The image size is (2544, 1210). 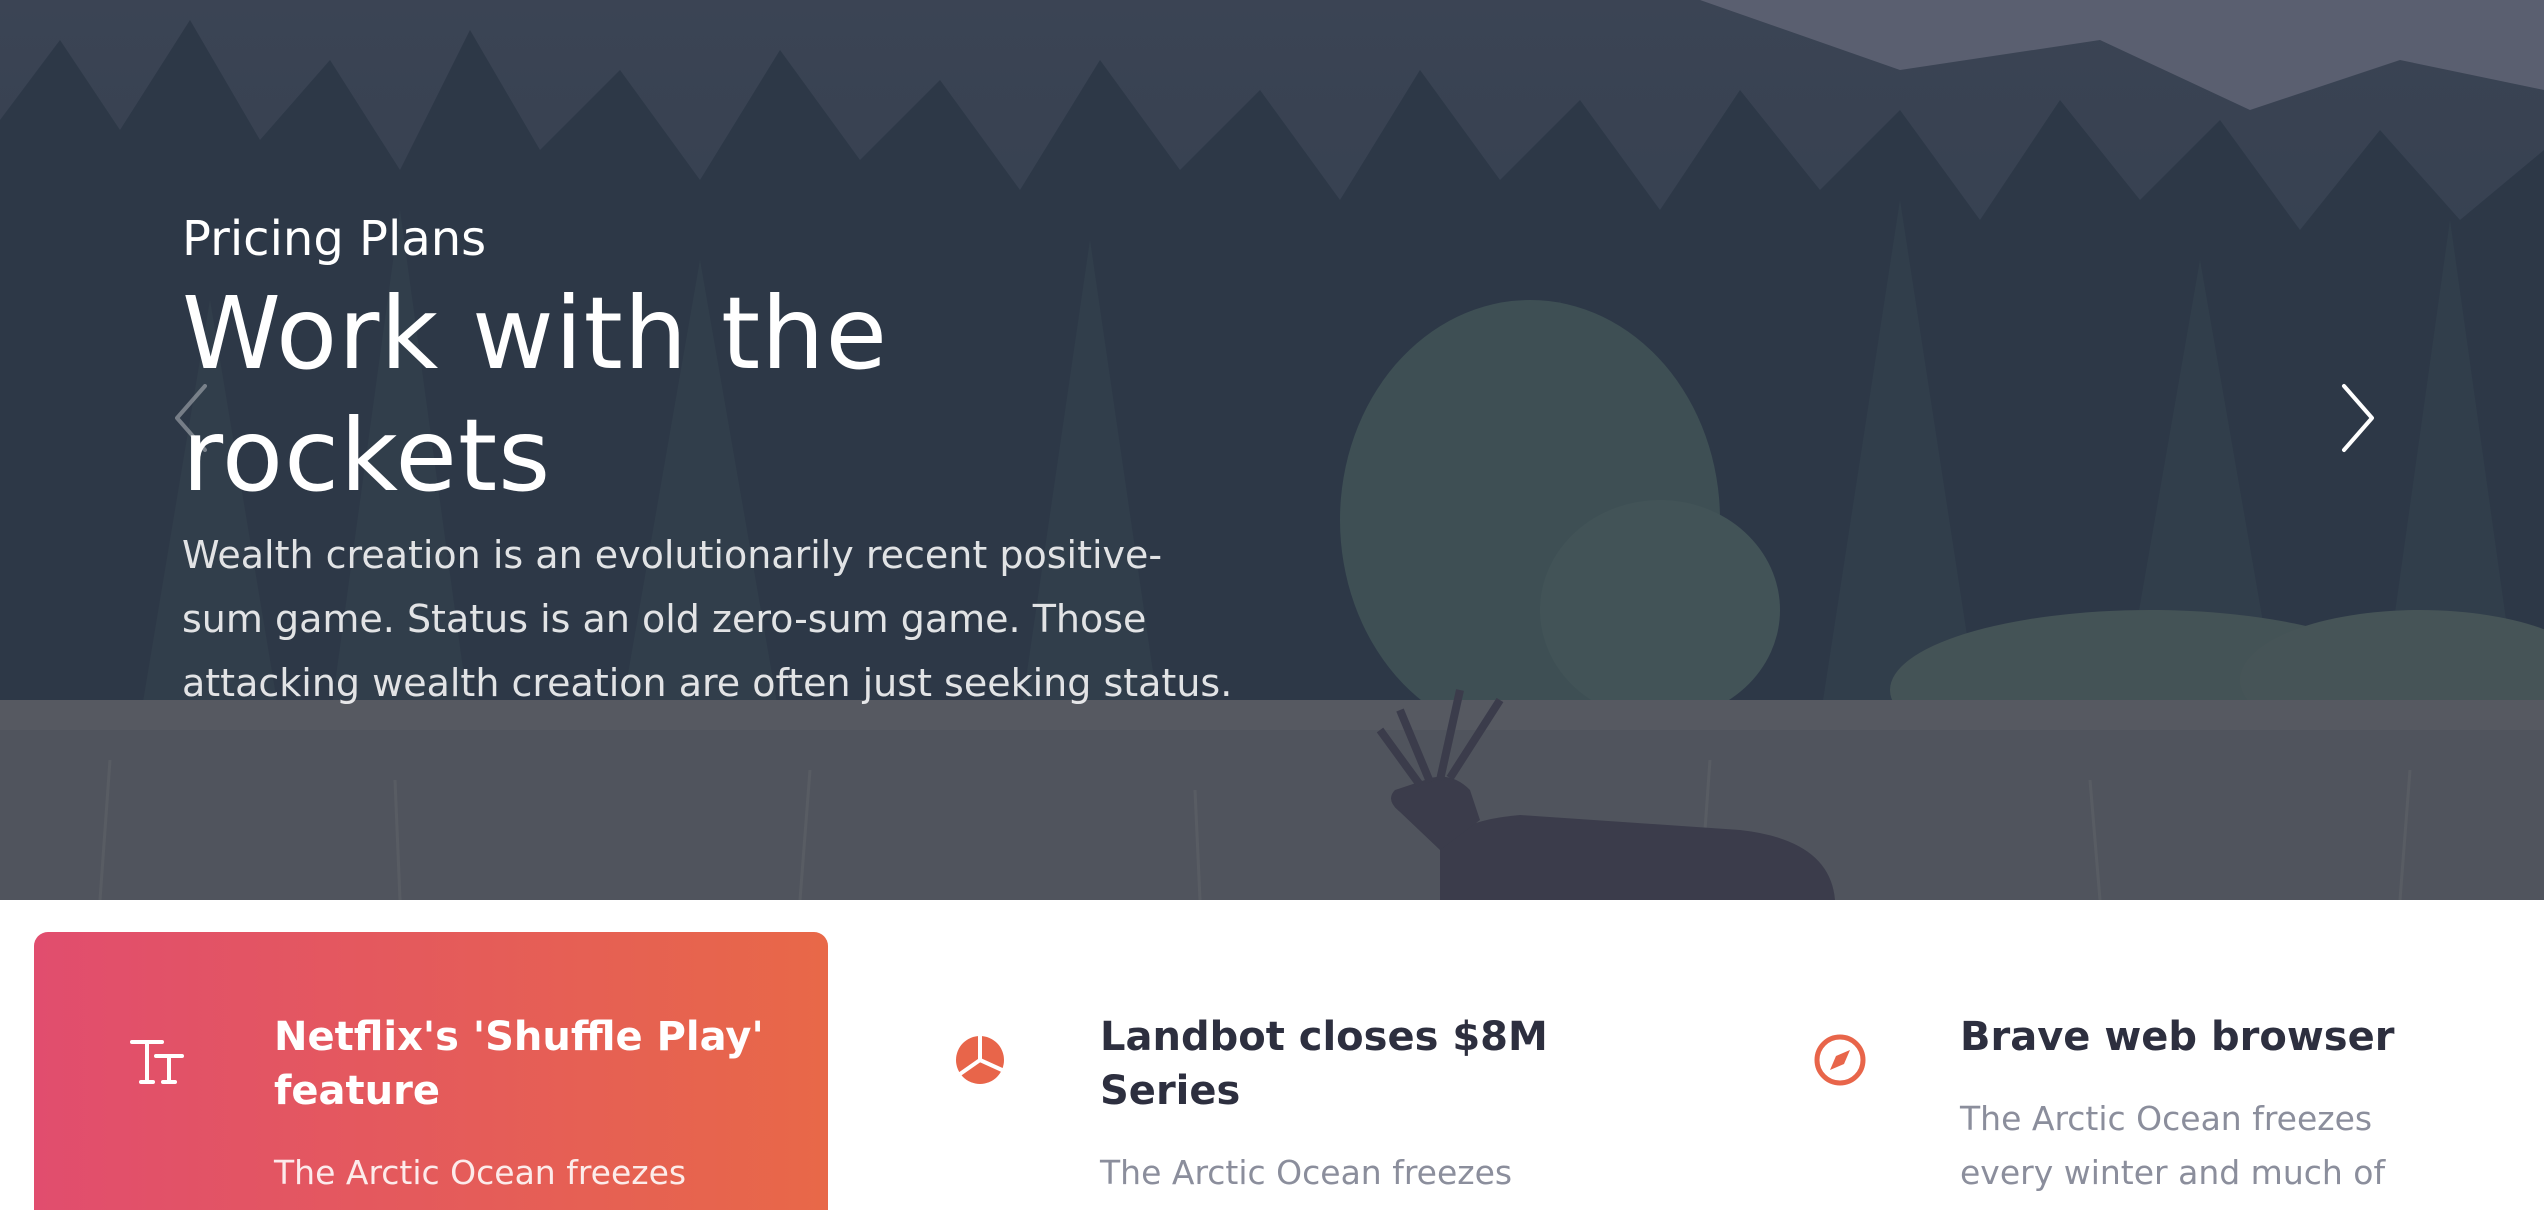 I want to click on hero-eyebrow: Pricing Plans, so click(x=334, y=239).